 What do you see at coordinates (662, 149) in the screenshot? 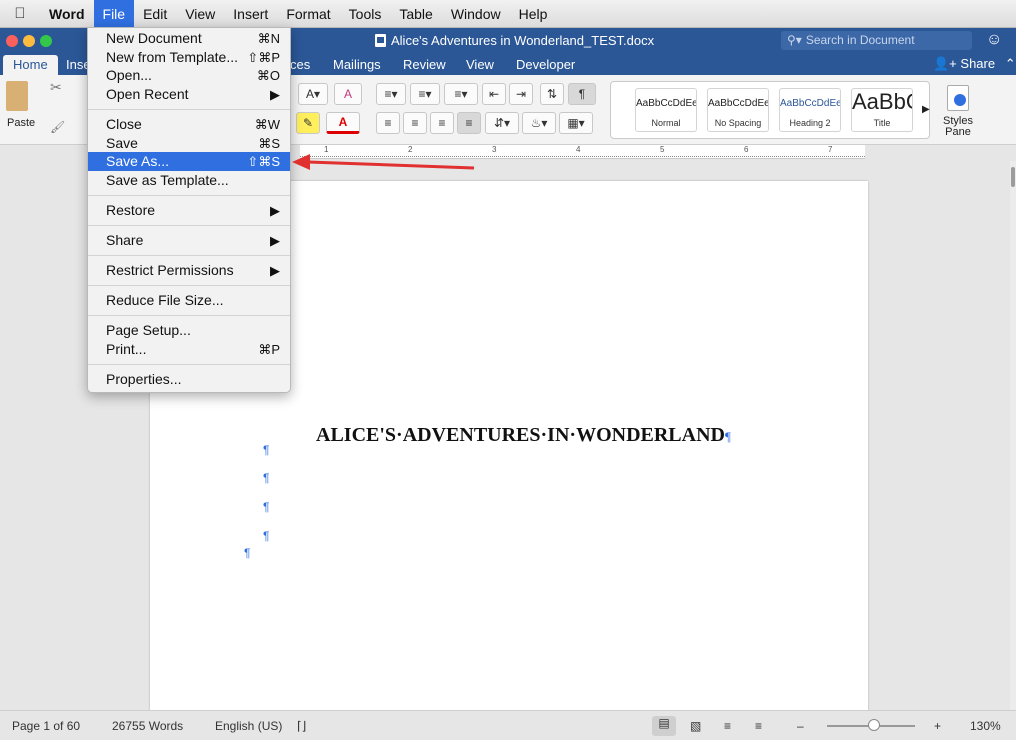
I see `ruler-mark: 5` at bounding box center [662, 149].